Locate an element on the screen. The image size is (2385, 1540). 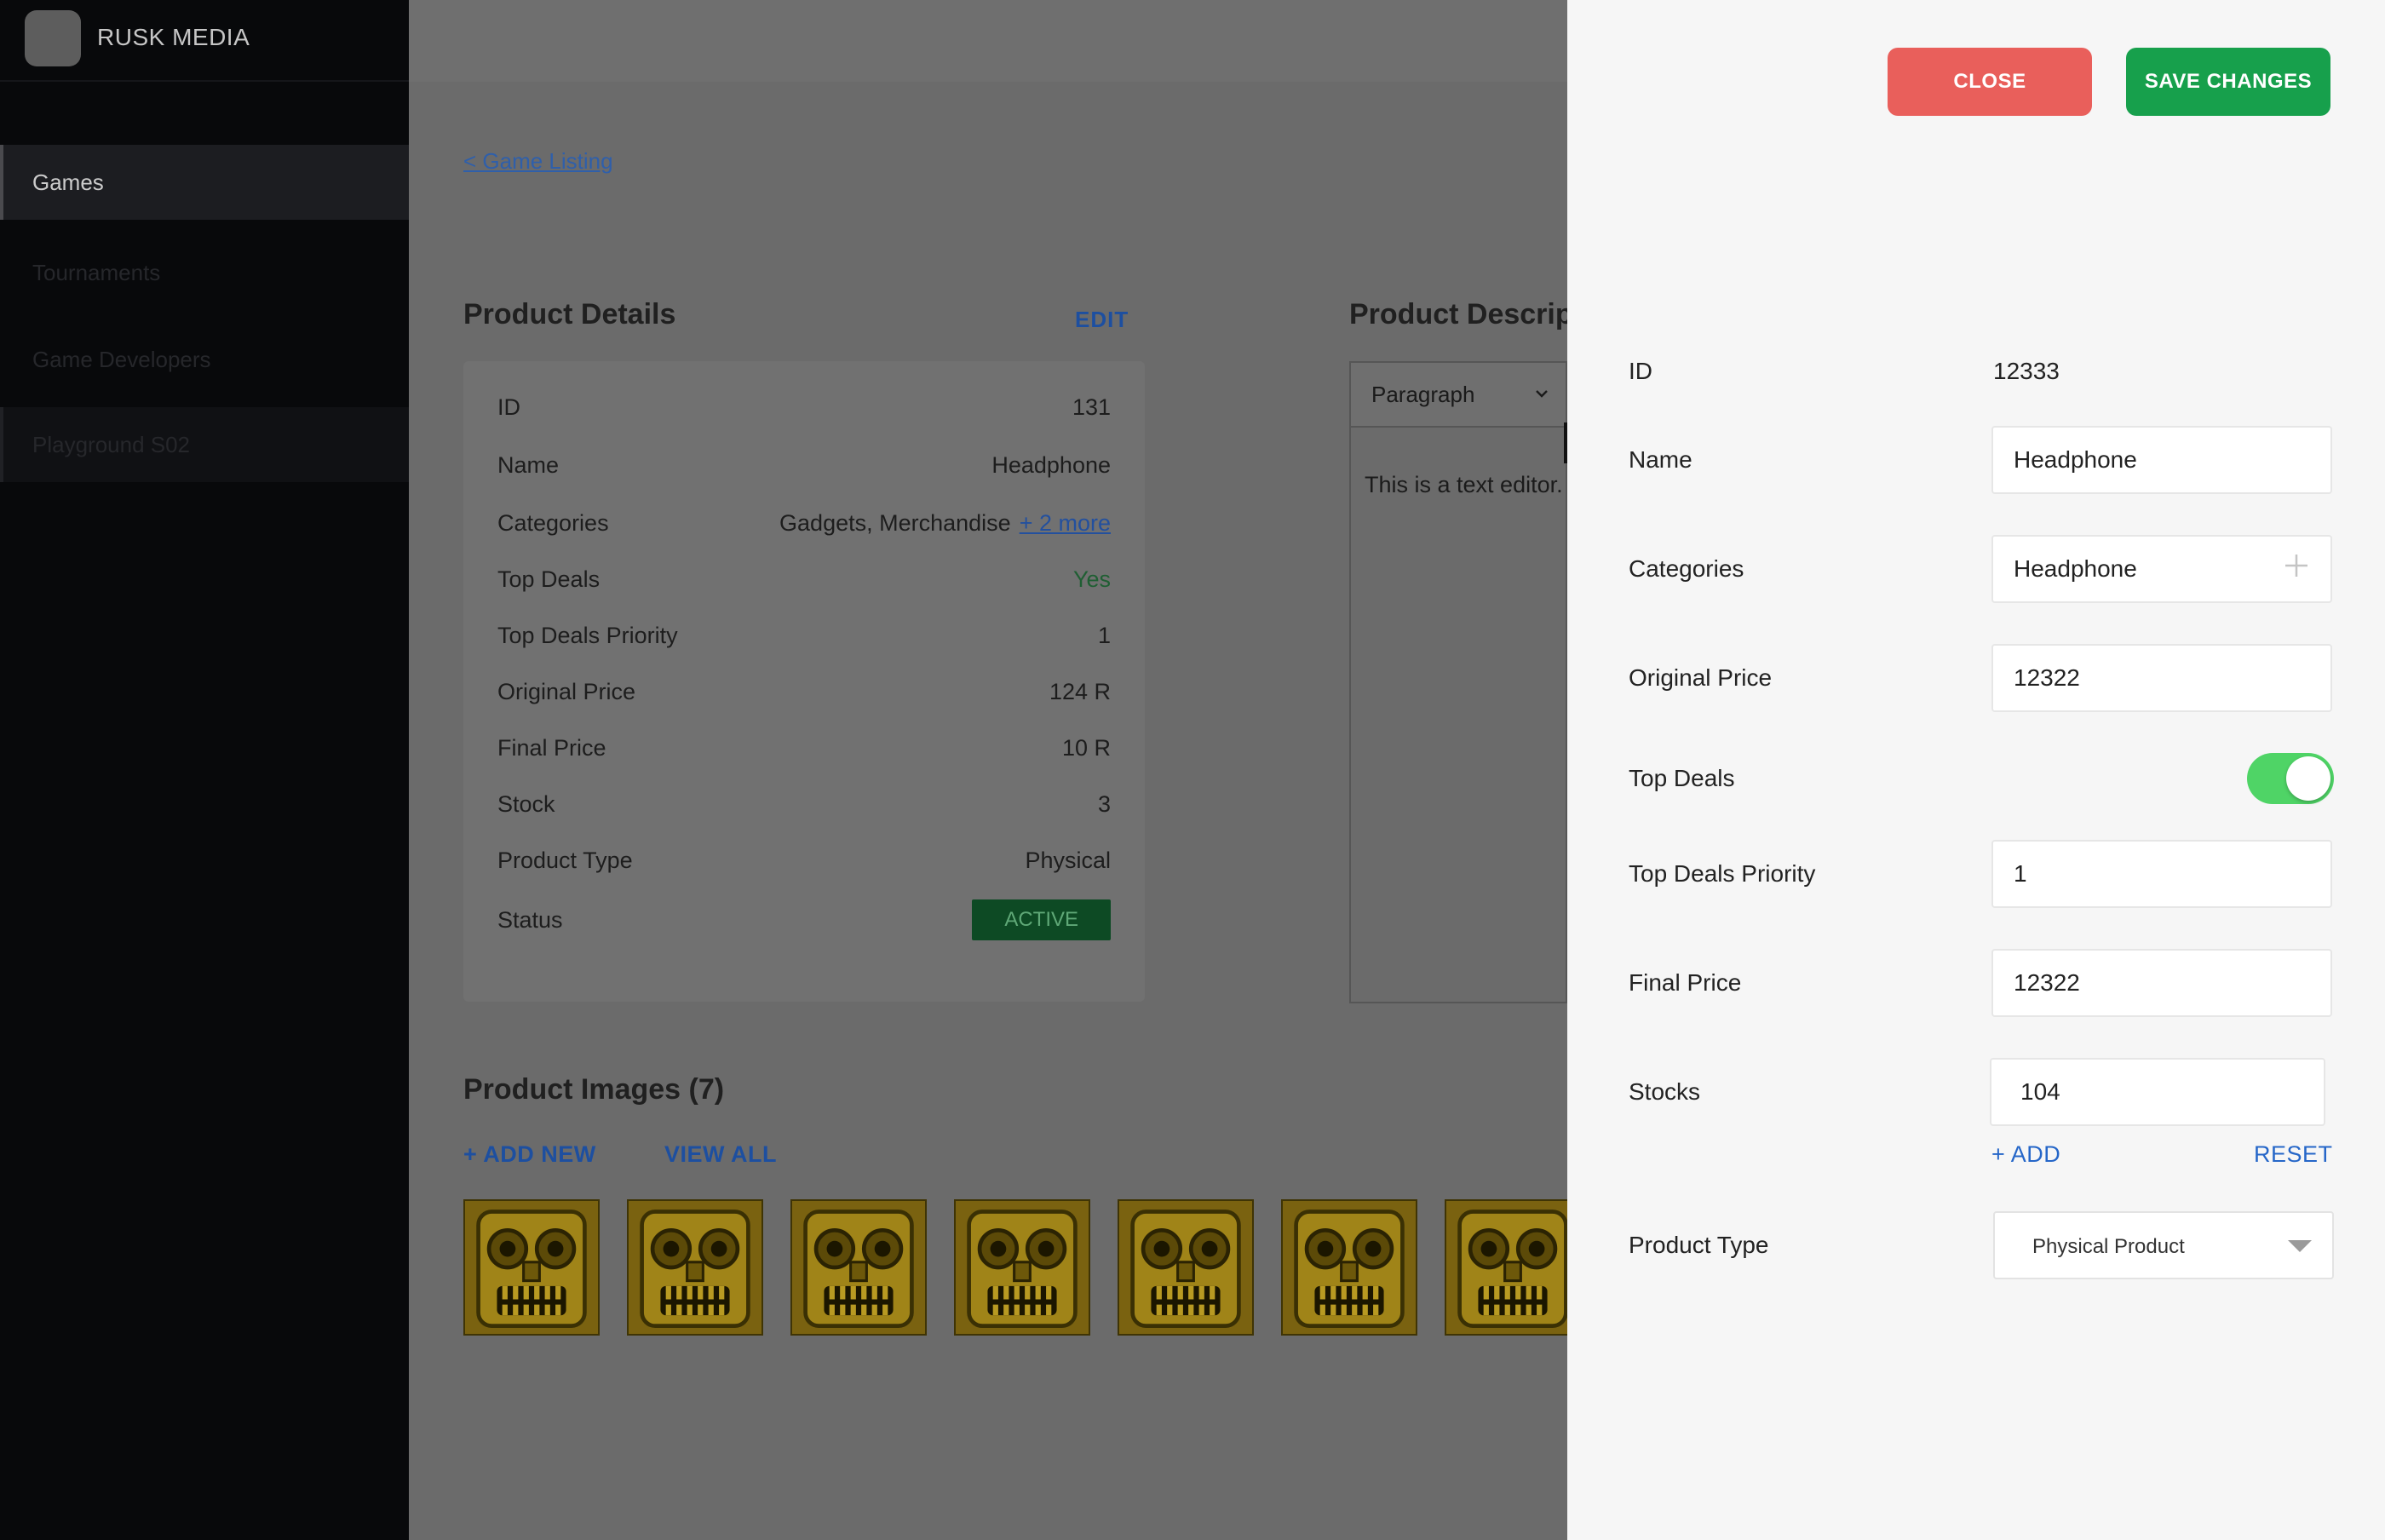
toggle-knob is located at coordinates (2308, 778).